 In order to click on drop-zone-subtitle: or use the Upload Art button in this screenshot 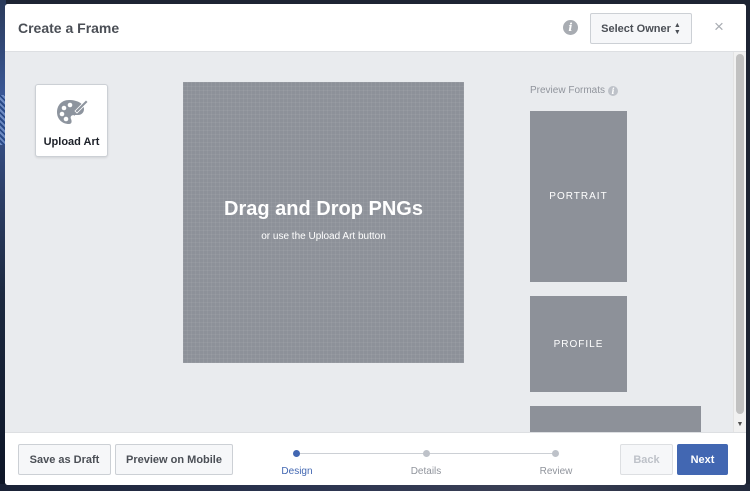, I will do `click(323, 236)`.